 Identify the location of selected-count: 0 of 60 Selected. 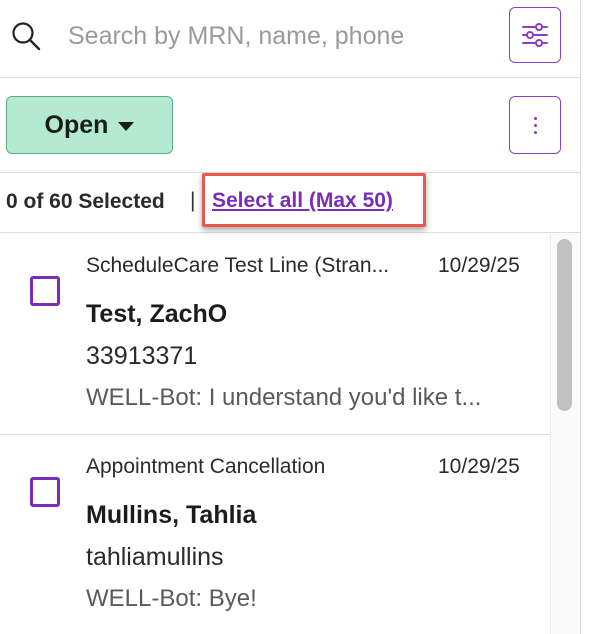
(85, 201).